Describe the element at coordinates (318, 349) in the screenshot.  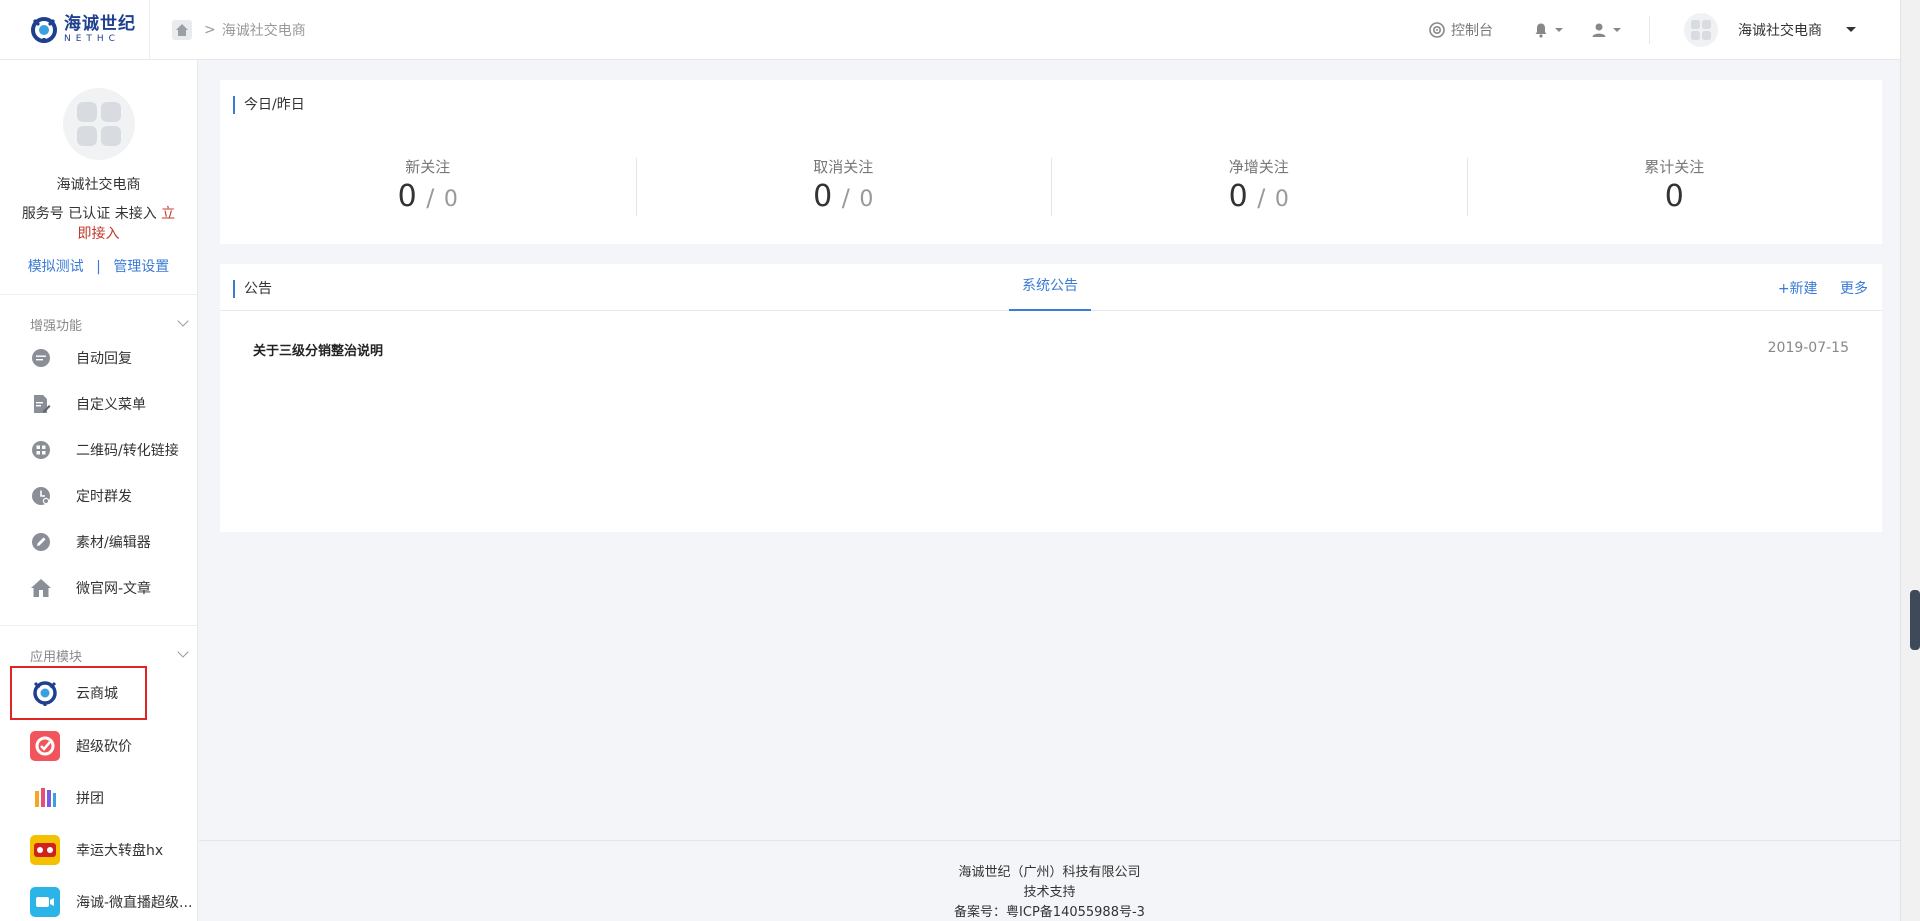
I see `notice-title: 关于三级分销整治说明` at that location.